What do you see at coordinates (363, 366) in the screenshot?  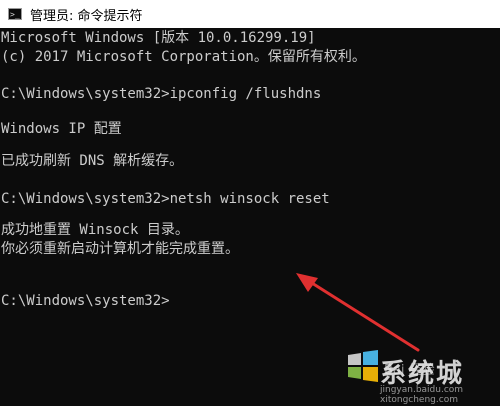 I see `windows-logo-icon` at bounding box center [363, 366].